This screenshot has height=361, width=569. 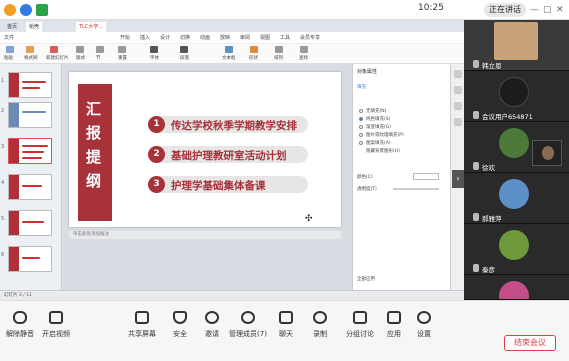 What do you see at coordinates (254, 49) in the screenshot?
I see `shape-icon` at bounding box center [254, 49].